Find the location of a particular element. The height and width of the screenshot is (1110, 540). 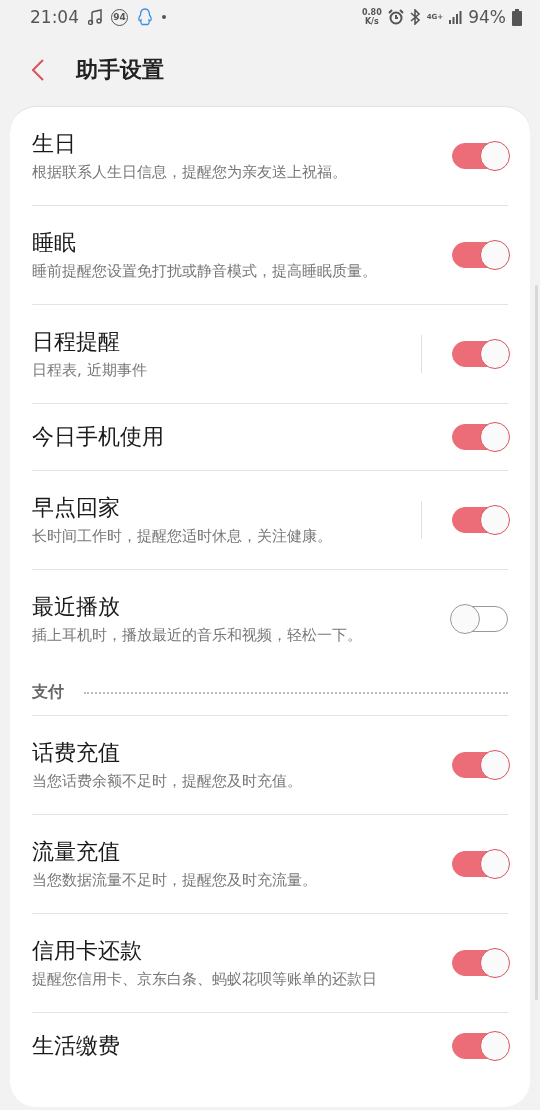

setting-title: 话费充值 is located at coordinates (76, 753).